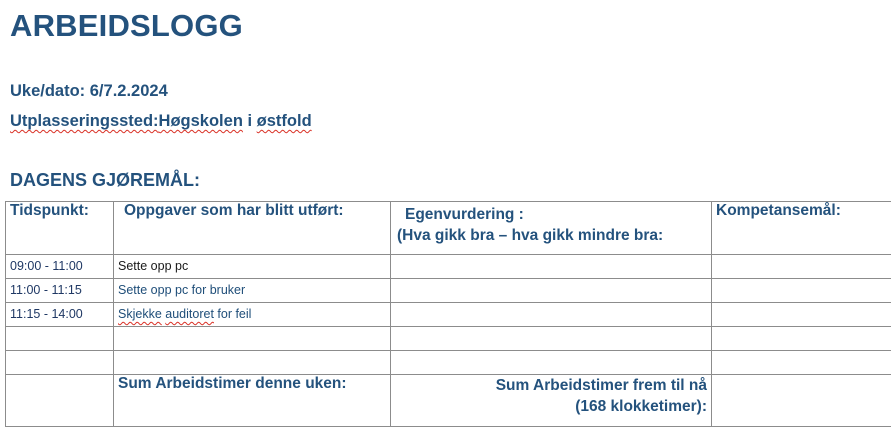 This screenshot has height=429, width=891. I want to click on table-row: 11:00 - 11:15 Sette opp pc for bruker, so click(448, 290).